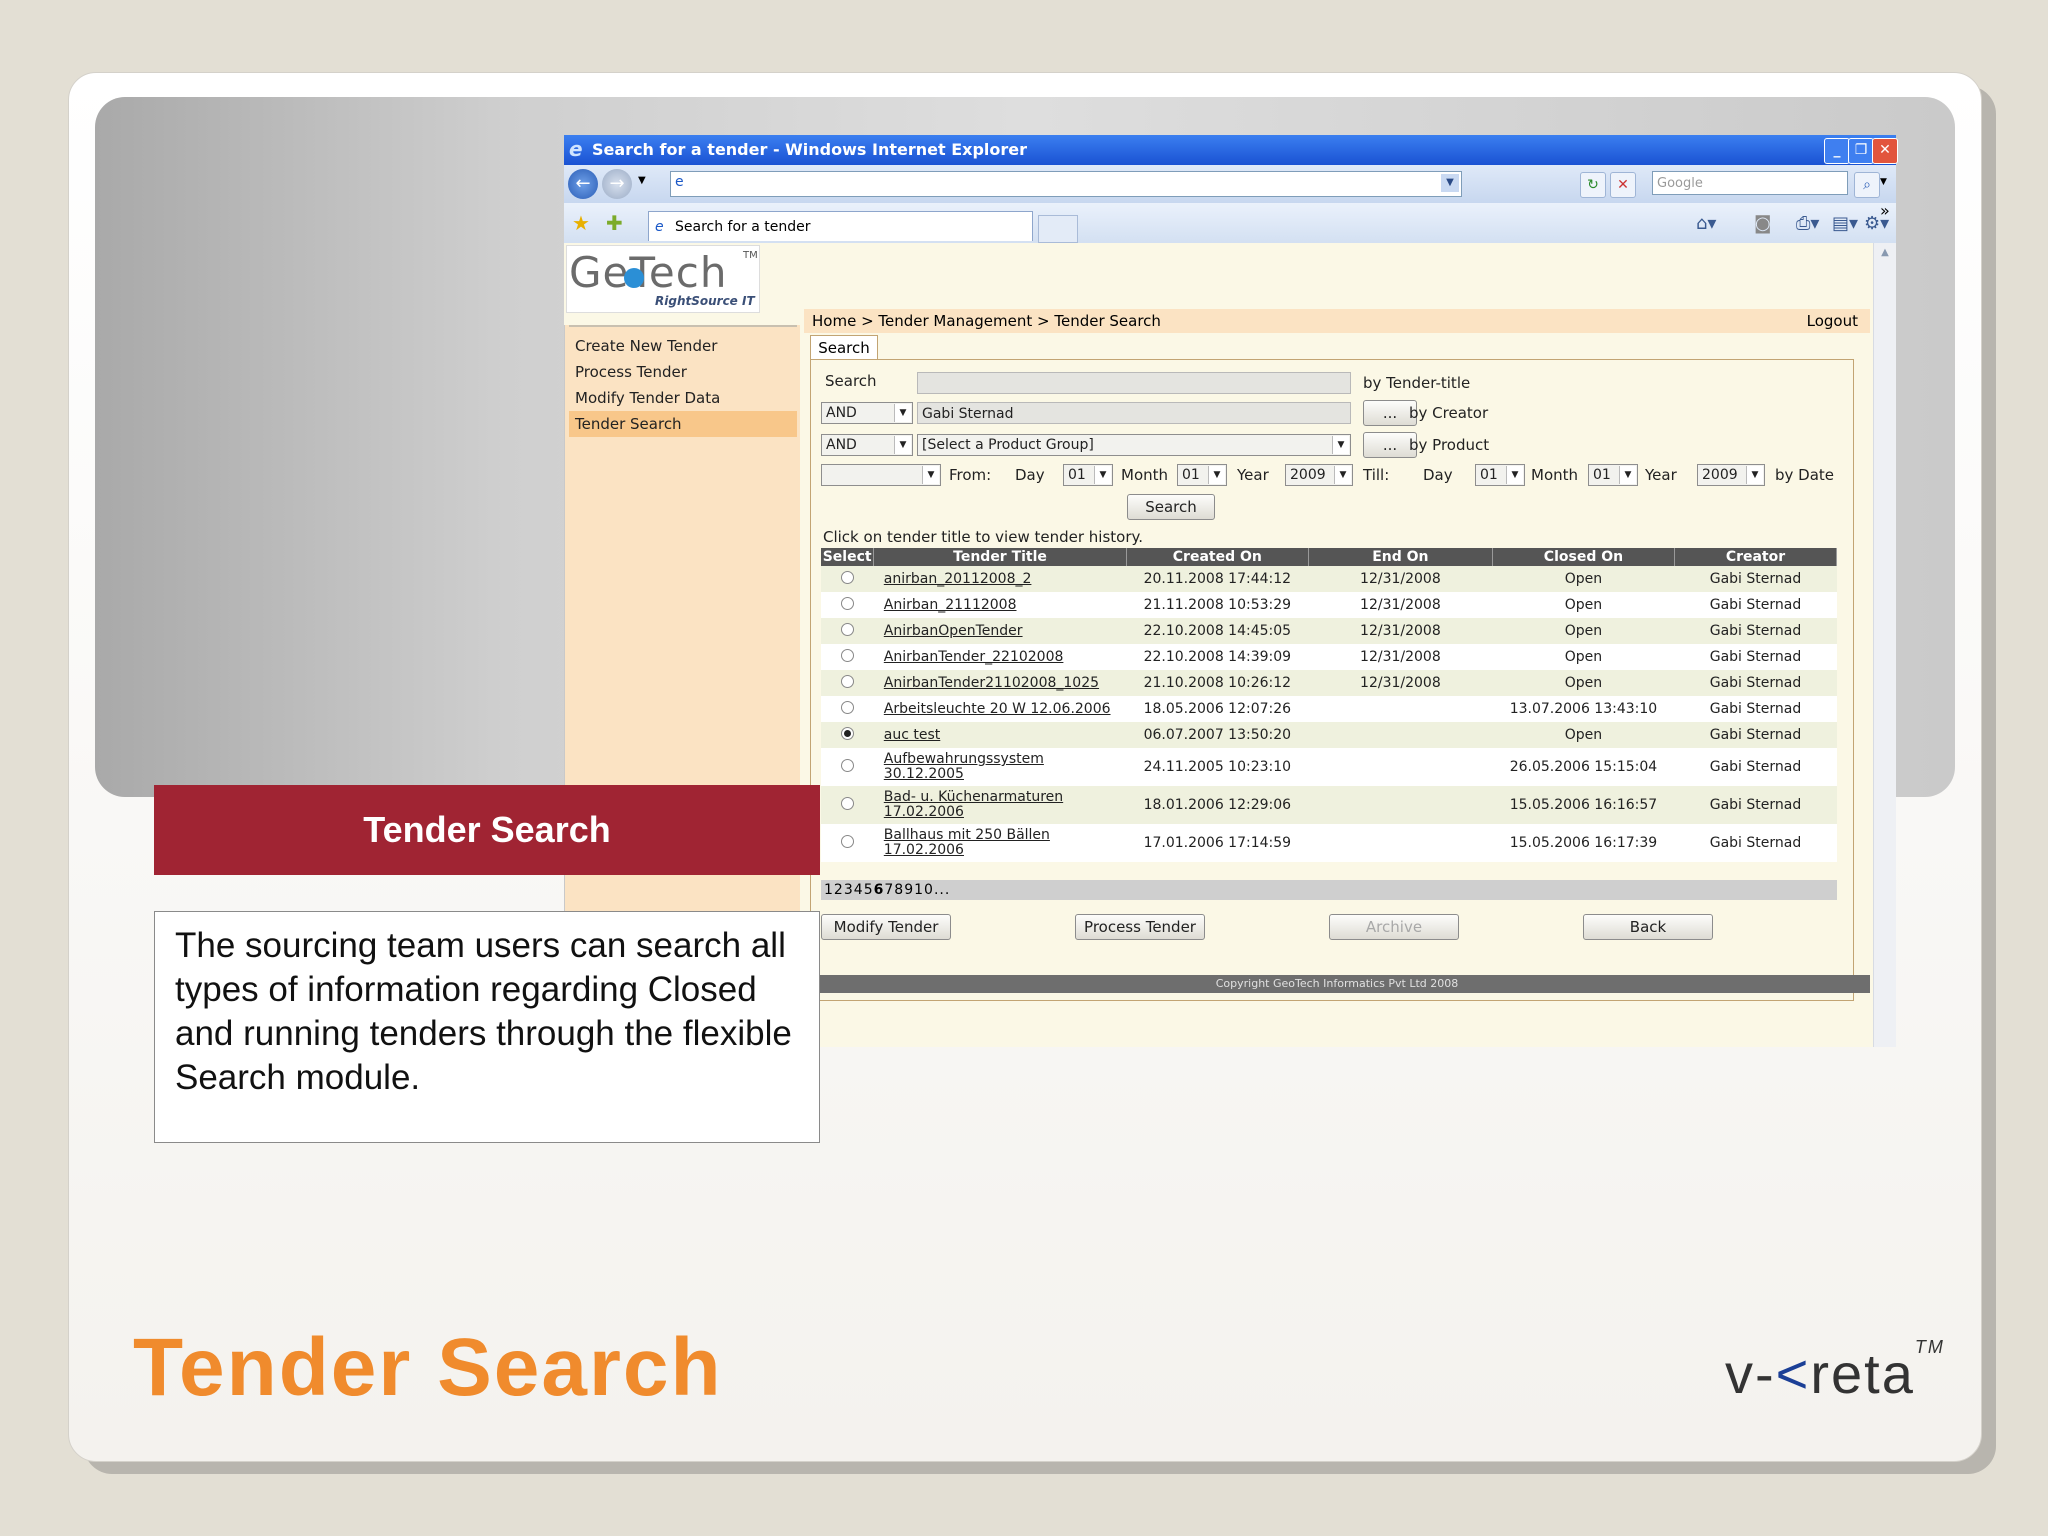 This screenshot has height=1536, width=2048. Describe the element at coordinates (839, 890) in the screenshot. I see `pager-page: 2` at that location.